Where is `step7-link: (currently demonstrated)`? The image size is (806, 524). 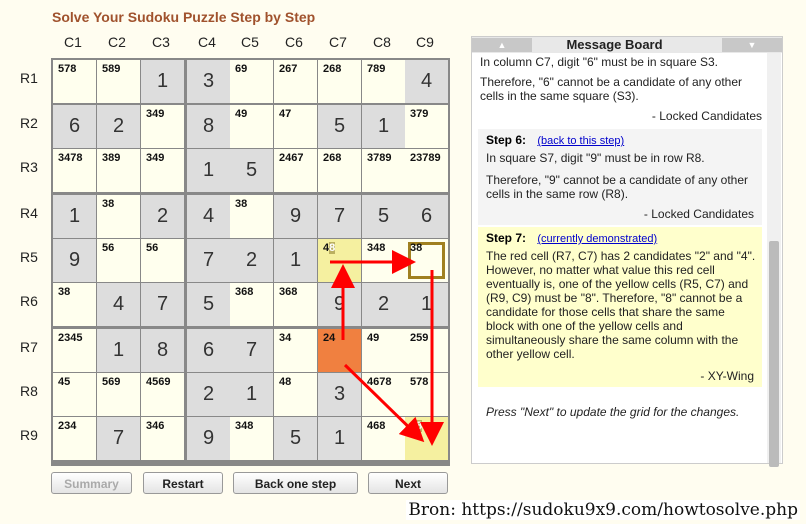 step7-link: (currently demonstrated) is located at coordinates (597, 239).